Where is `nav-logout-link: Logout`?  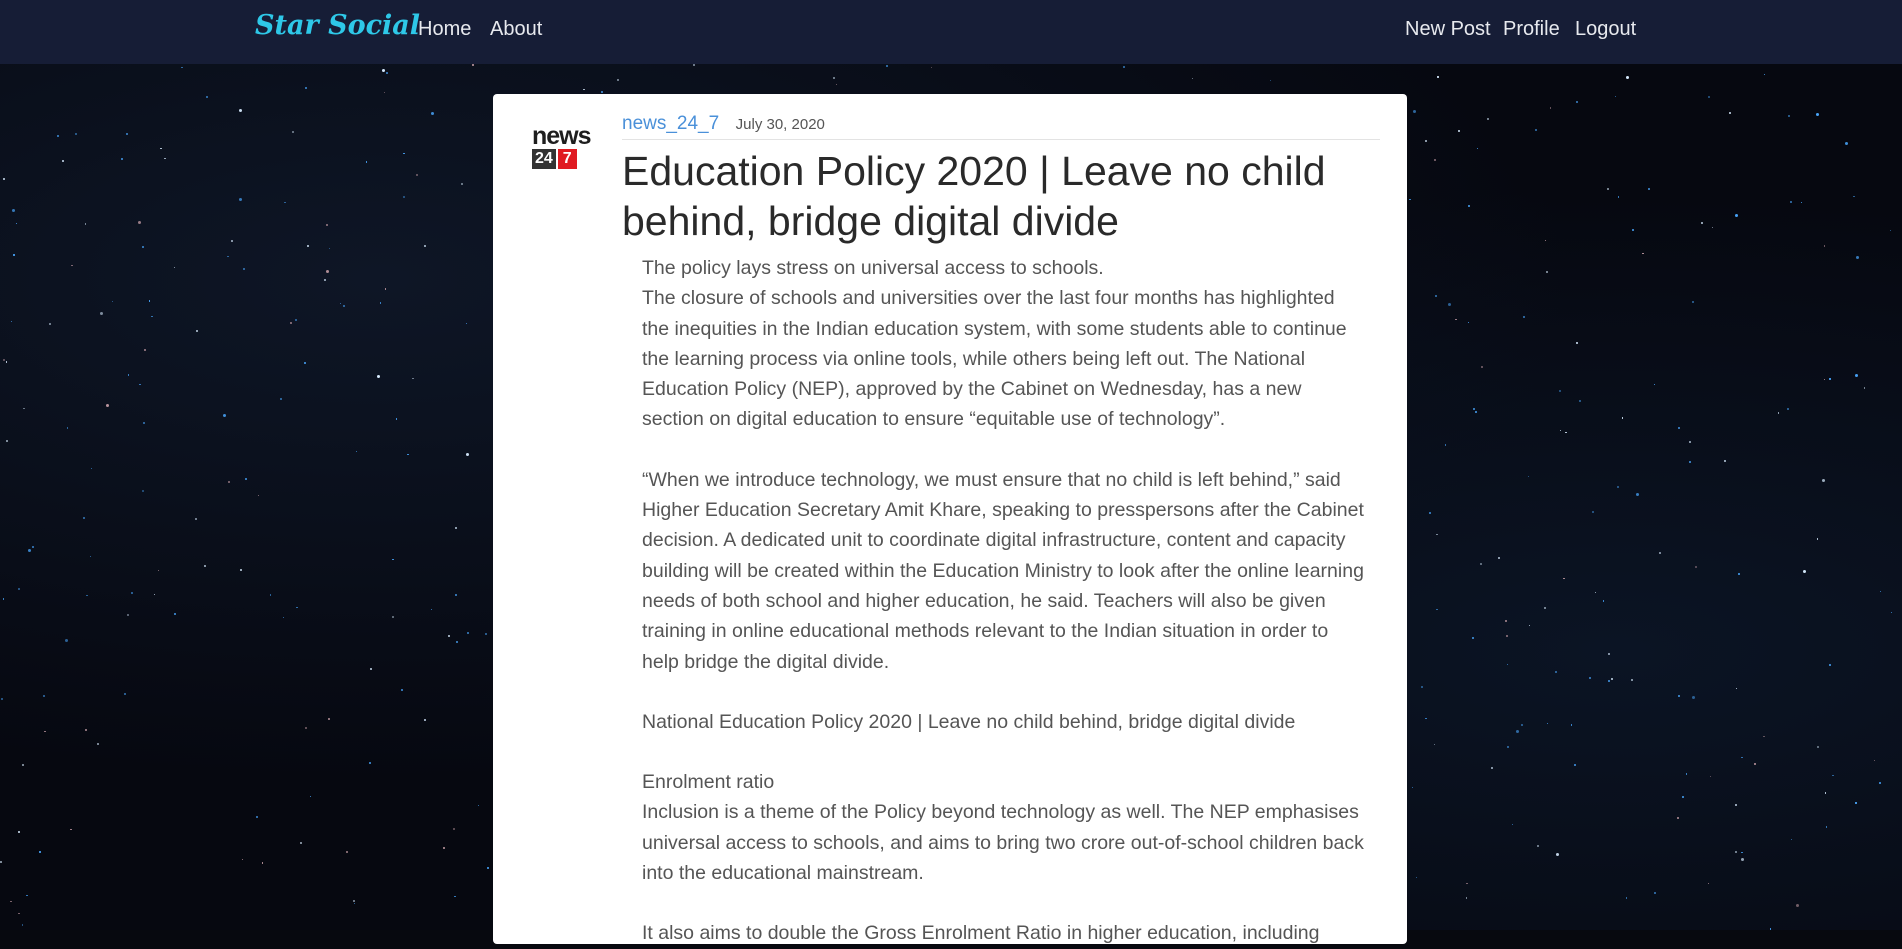
nav-logout-link: Logout is located at coordinates (1605, 29).